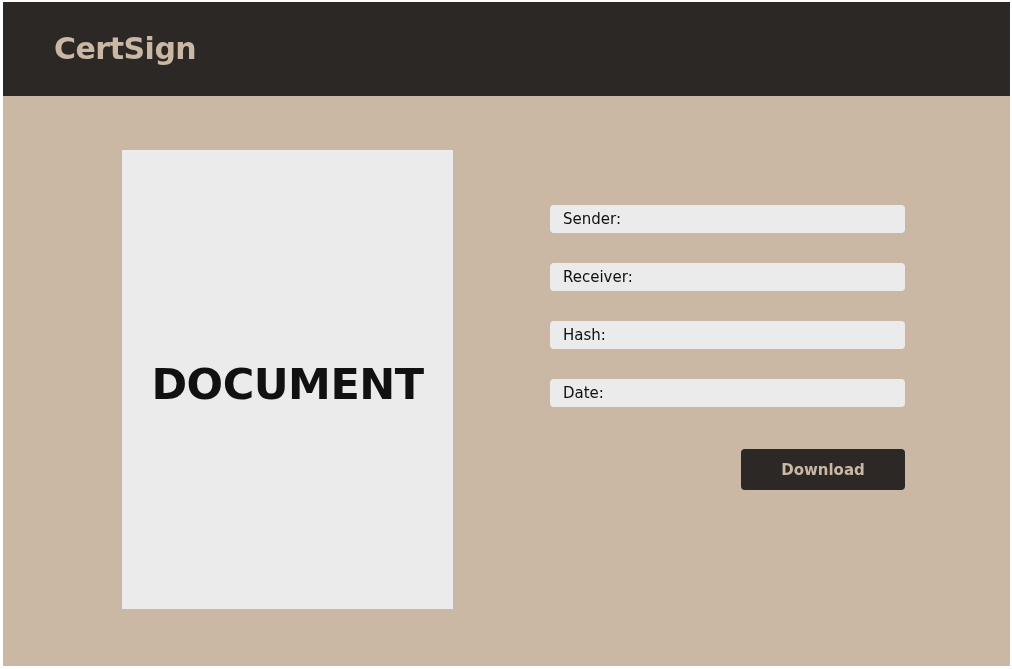 This screenshot has width=1012, height=669. What do you see at coordinates (287, 383) in the screenshot?
I see `document-title: DOCUMENT` at bounding box center [287, 383].